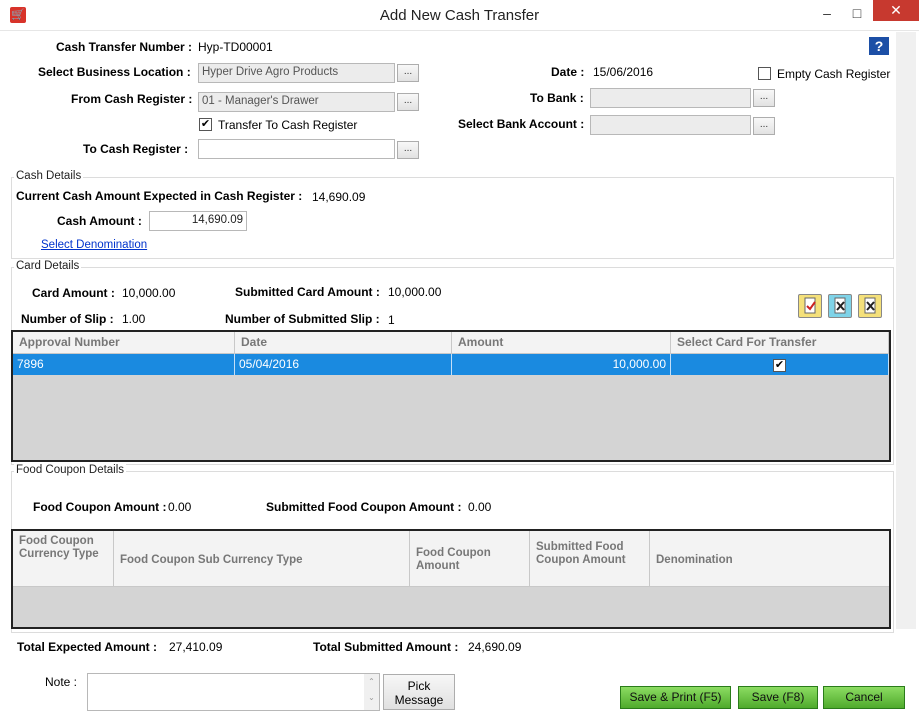 The image size is (919, 727). I want to click on transfer-to-register-checkbox: ✔, so click(205, 124).